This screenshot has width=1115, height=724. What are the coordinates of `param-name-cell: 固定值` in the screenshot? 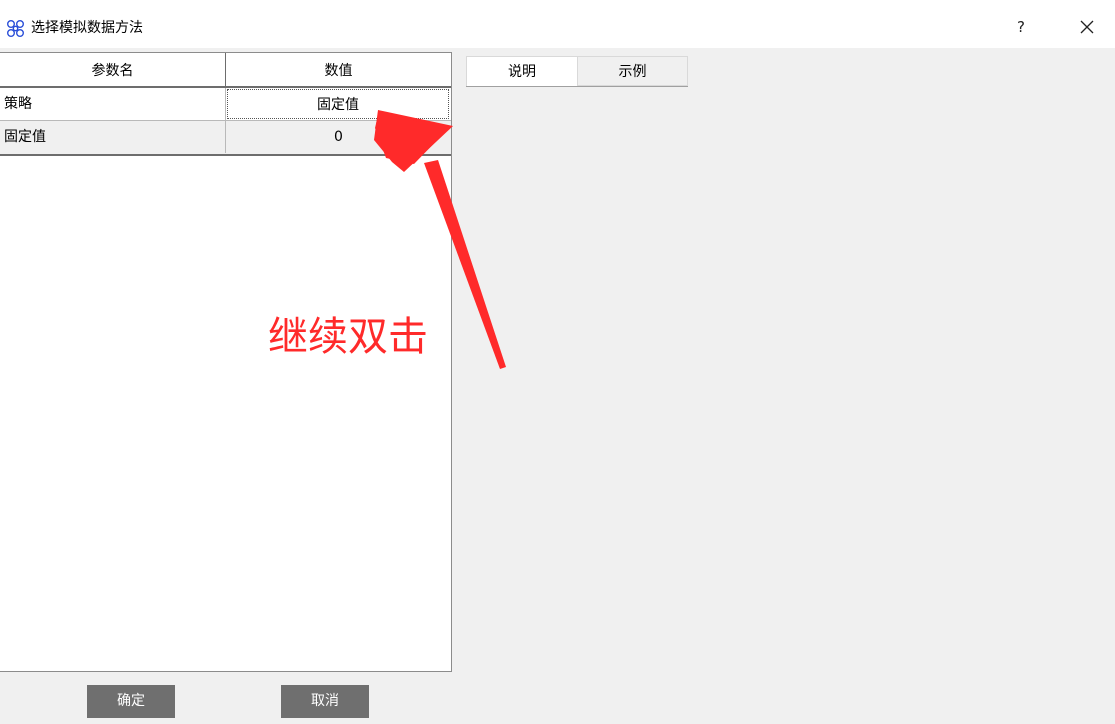 It's located at (113, 137).